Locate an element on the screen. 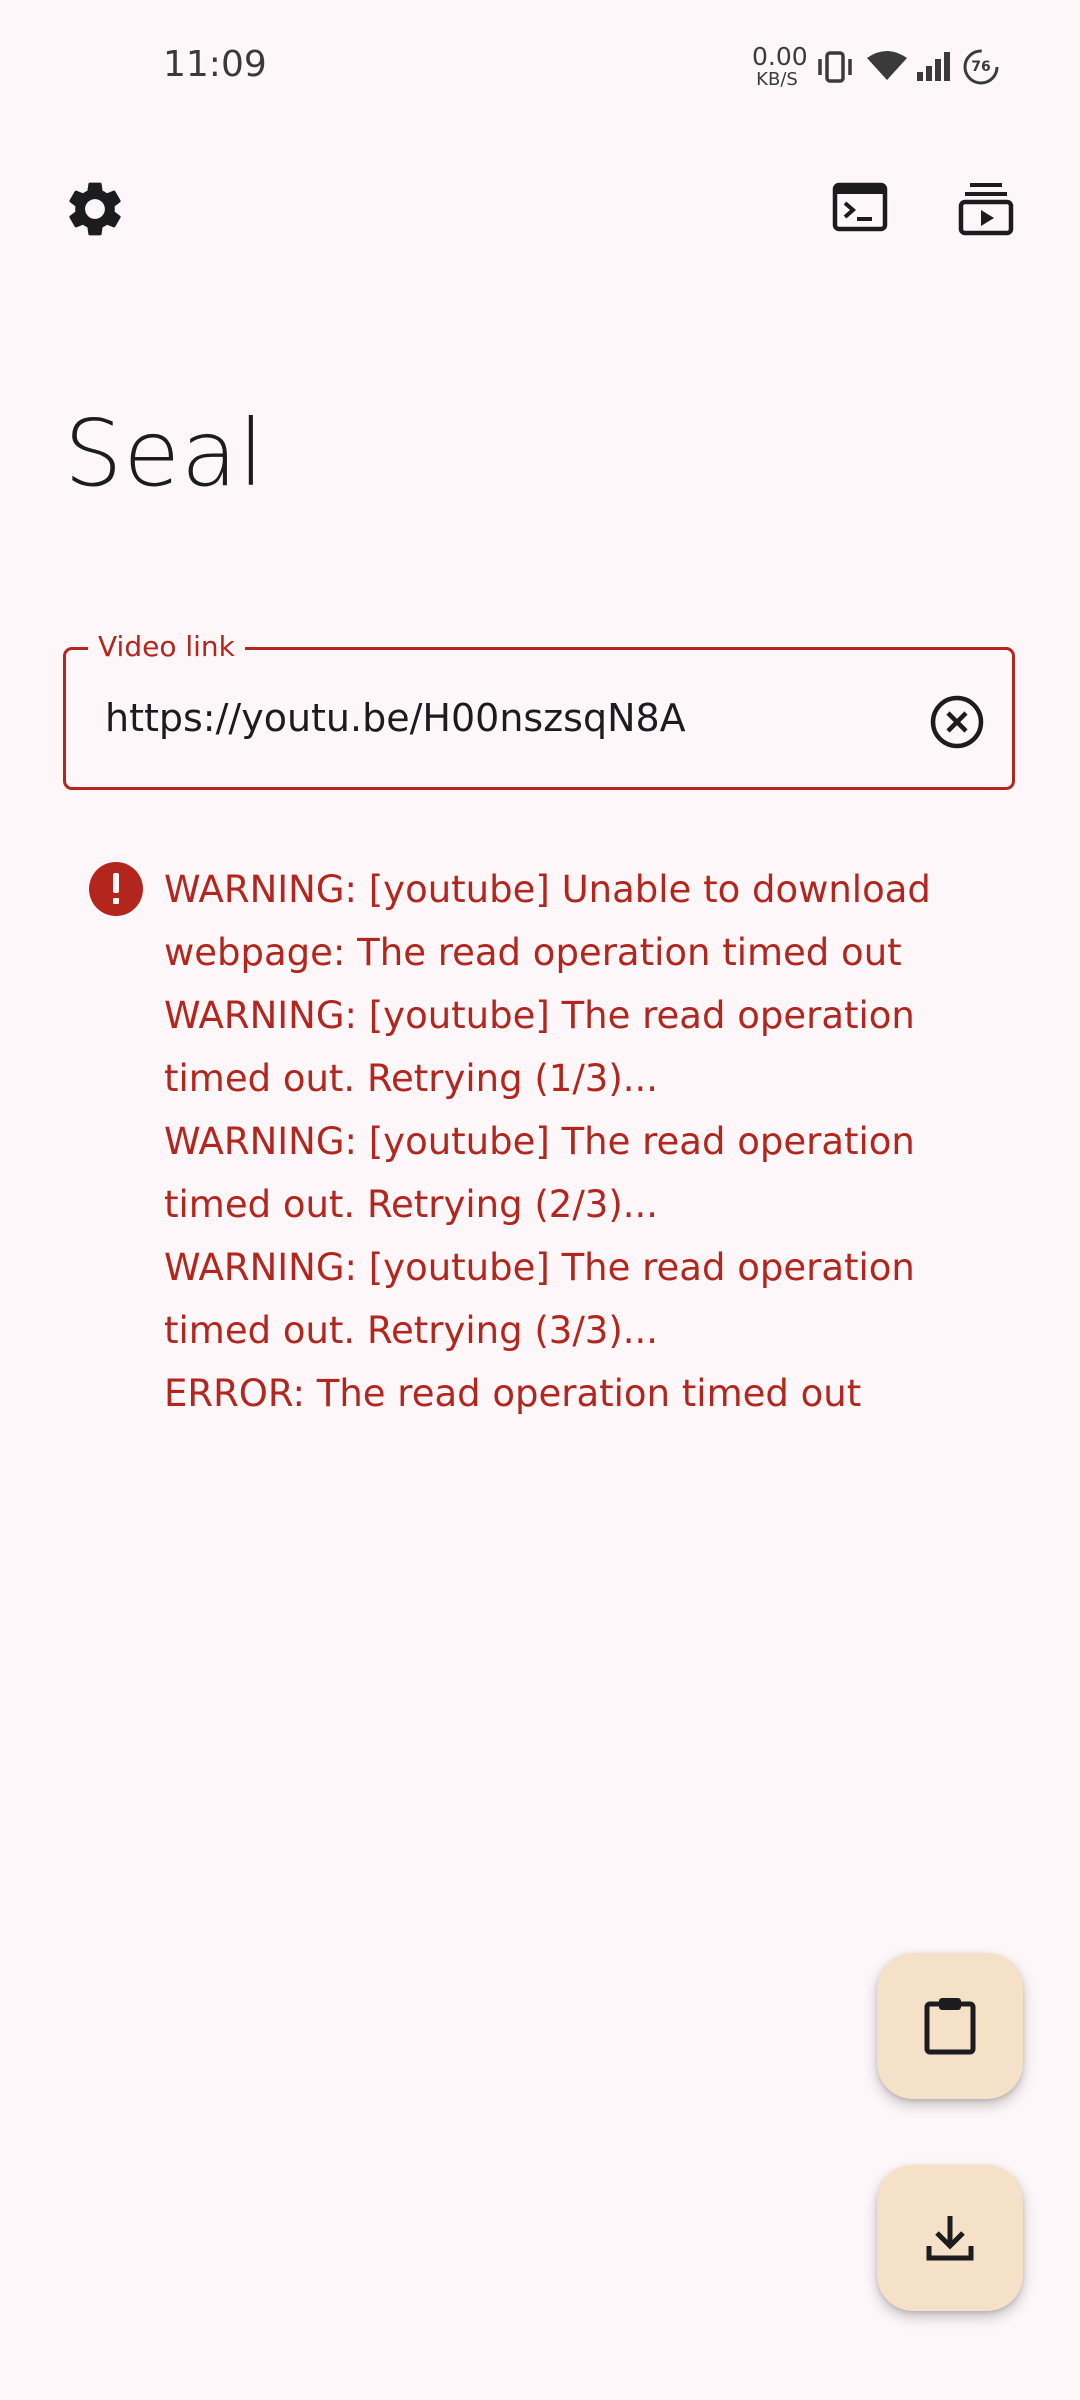  wifi-icon is located at coordinates (887, 65).